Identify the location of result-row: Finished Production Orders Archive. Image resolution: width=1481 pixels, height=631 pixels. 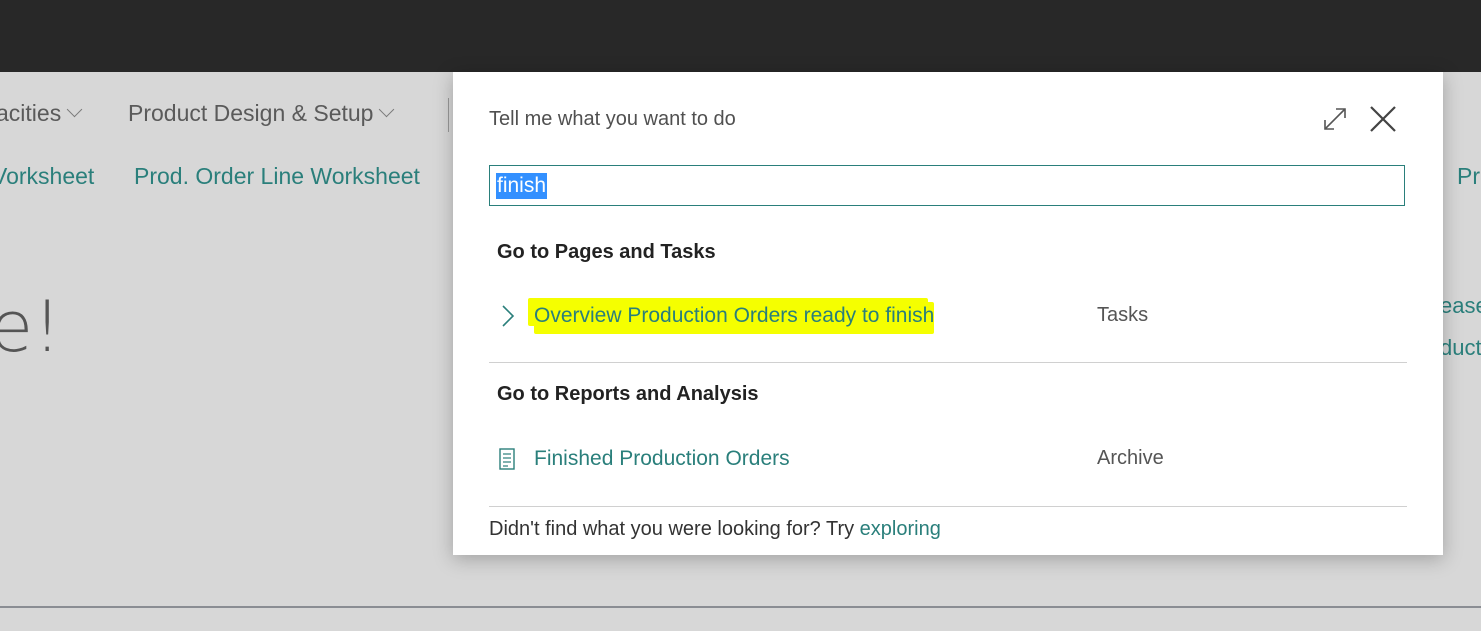
(948, 459).